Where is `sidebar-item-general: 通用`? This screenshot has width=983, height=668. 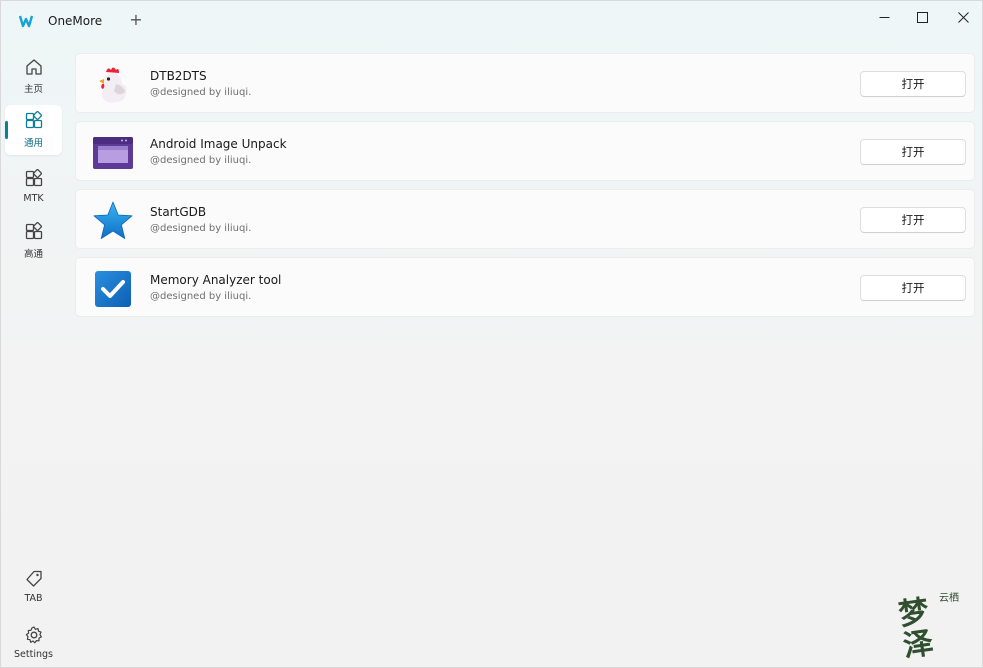 sidebar-item-general: 通用 is located at coordinates (33, 130).